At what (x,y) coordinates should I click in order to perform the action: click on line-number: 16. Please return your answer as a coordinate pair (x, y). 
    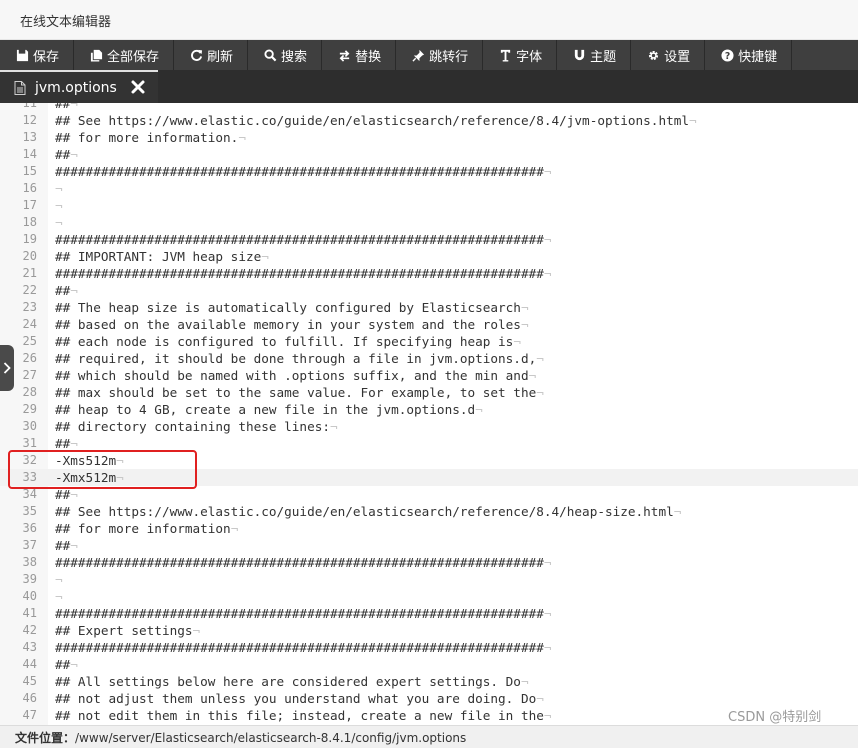
    Looking at the image, I should click on (29, 188).